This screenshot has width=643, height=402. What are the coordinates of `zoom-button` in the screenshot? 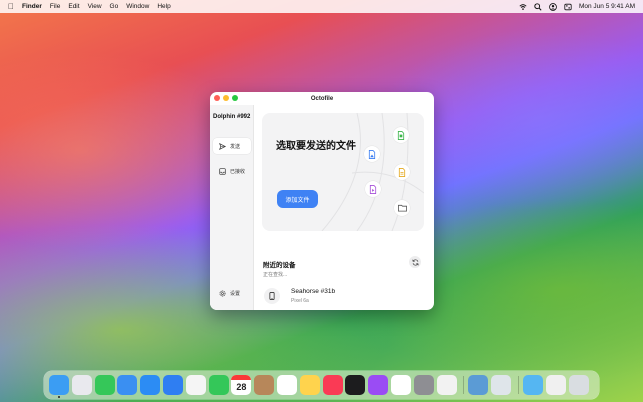 It's located at (235, 98).